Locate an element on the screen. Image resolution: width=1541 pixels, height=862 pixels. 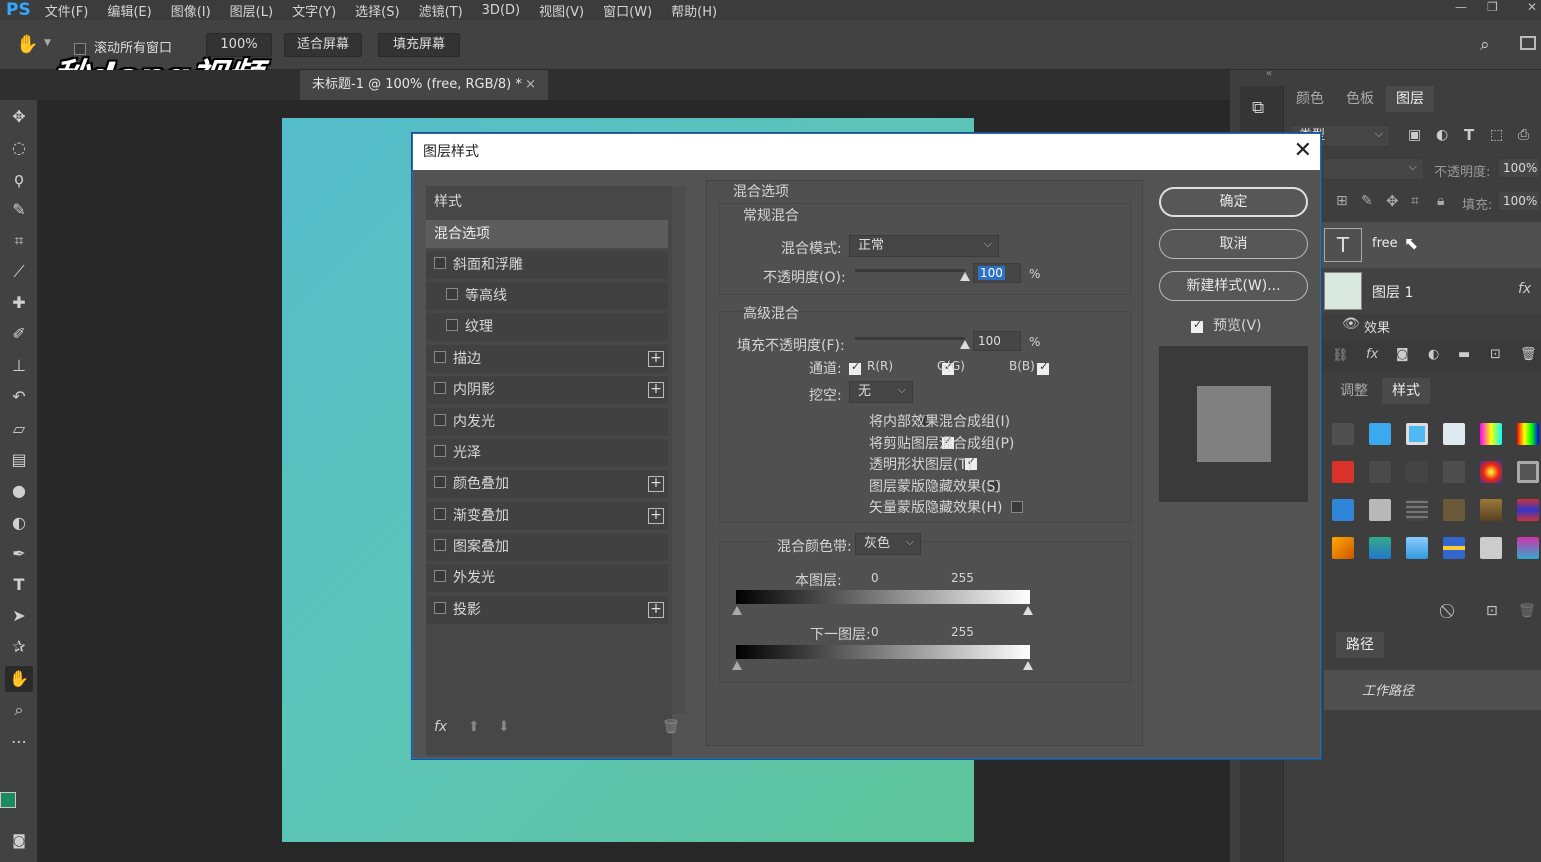
workspace-icon is located at coordinates (1528, 43).